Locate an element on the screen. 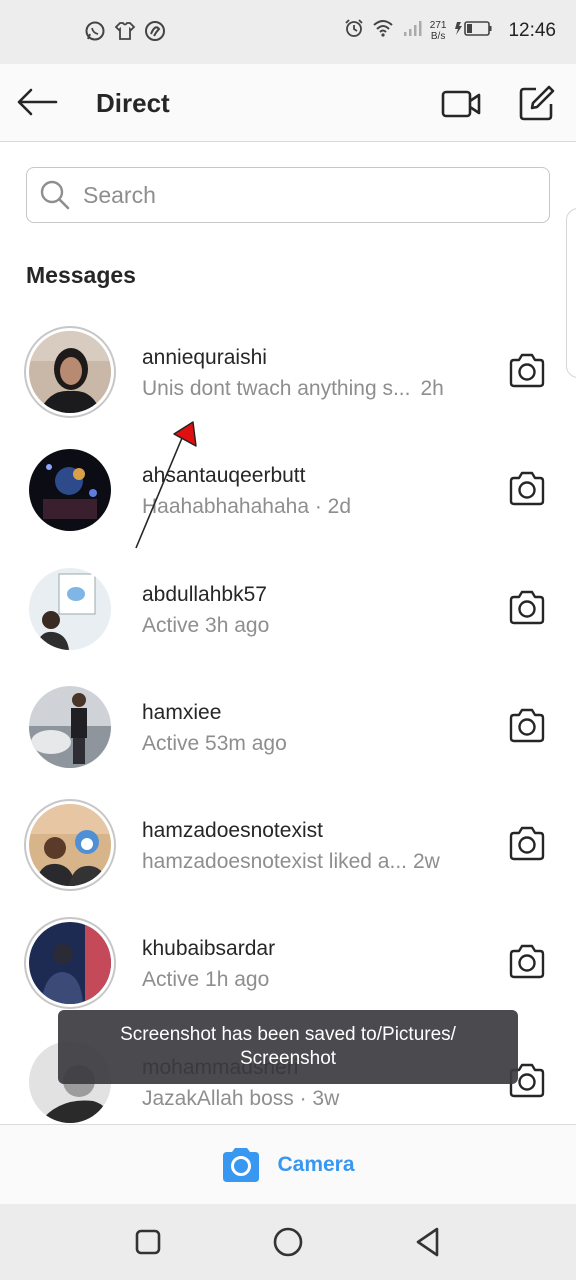  status-bar-right: 271 B/s 12:46 is located at coordinates (450, 30).